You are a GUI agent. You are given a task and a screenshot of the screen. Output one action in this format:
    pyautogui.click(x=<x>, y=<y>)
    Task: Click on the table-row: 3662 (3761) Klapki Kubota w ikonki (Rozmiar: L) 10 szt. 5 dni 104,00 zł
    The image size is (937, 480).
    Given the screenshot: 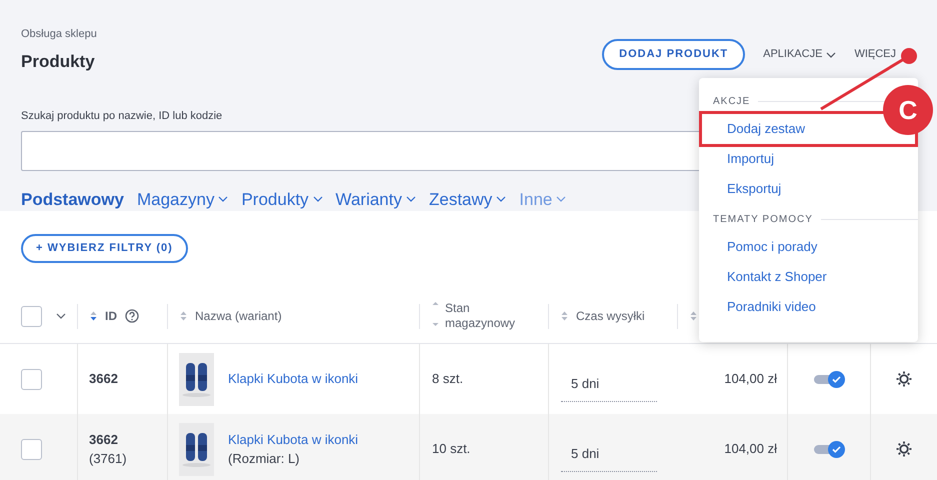 What is the action you would take?
    pyautogui.click(x=468, y=447)
    